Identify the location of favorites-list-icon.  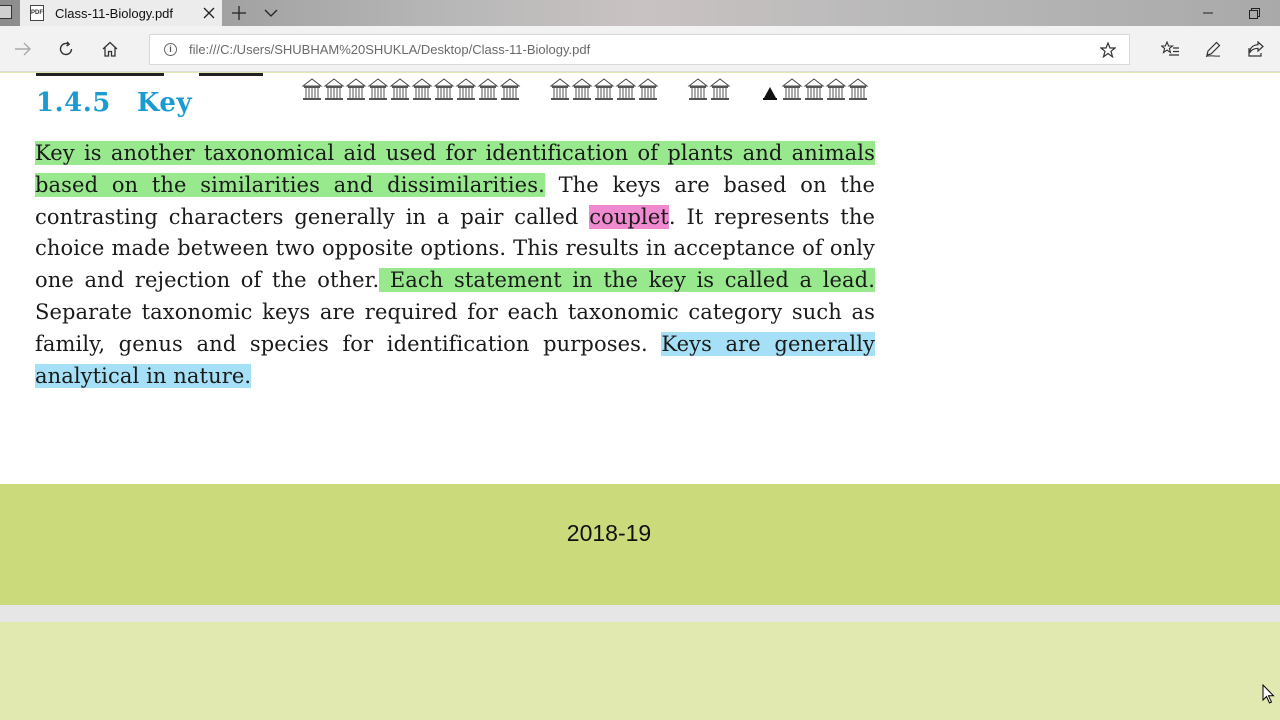
(1170, 48).